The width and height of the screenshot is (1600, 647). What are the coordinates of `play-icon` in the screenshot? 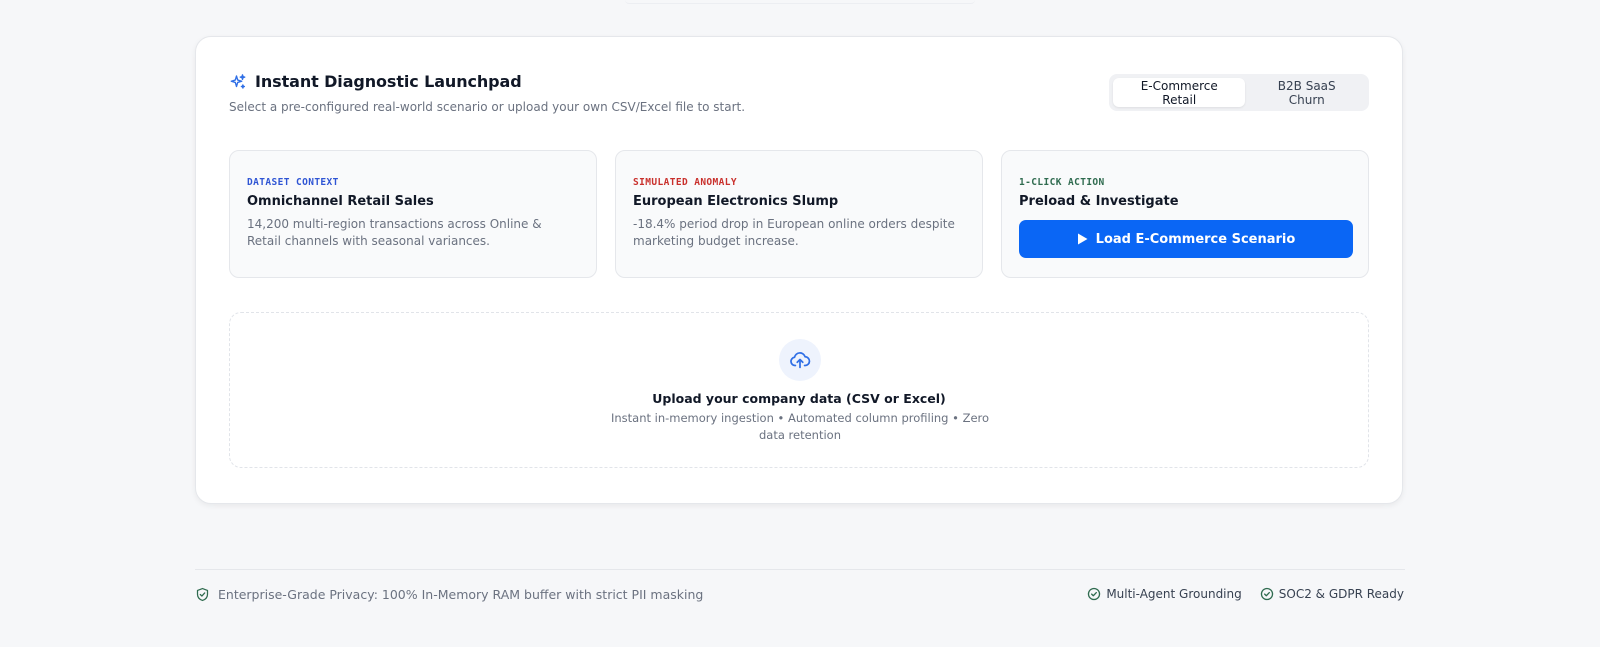 It's located at (1082, 239).